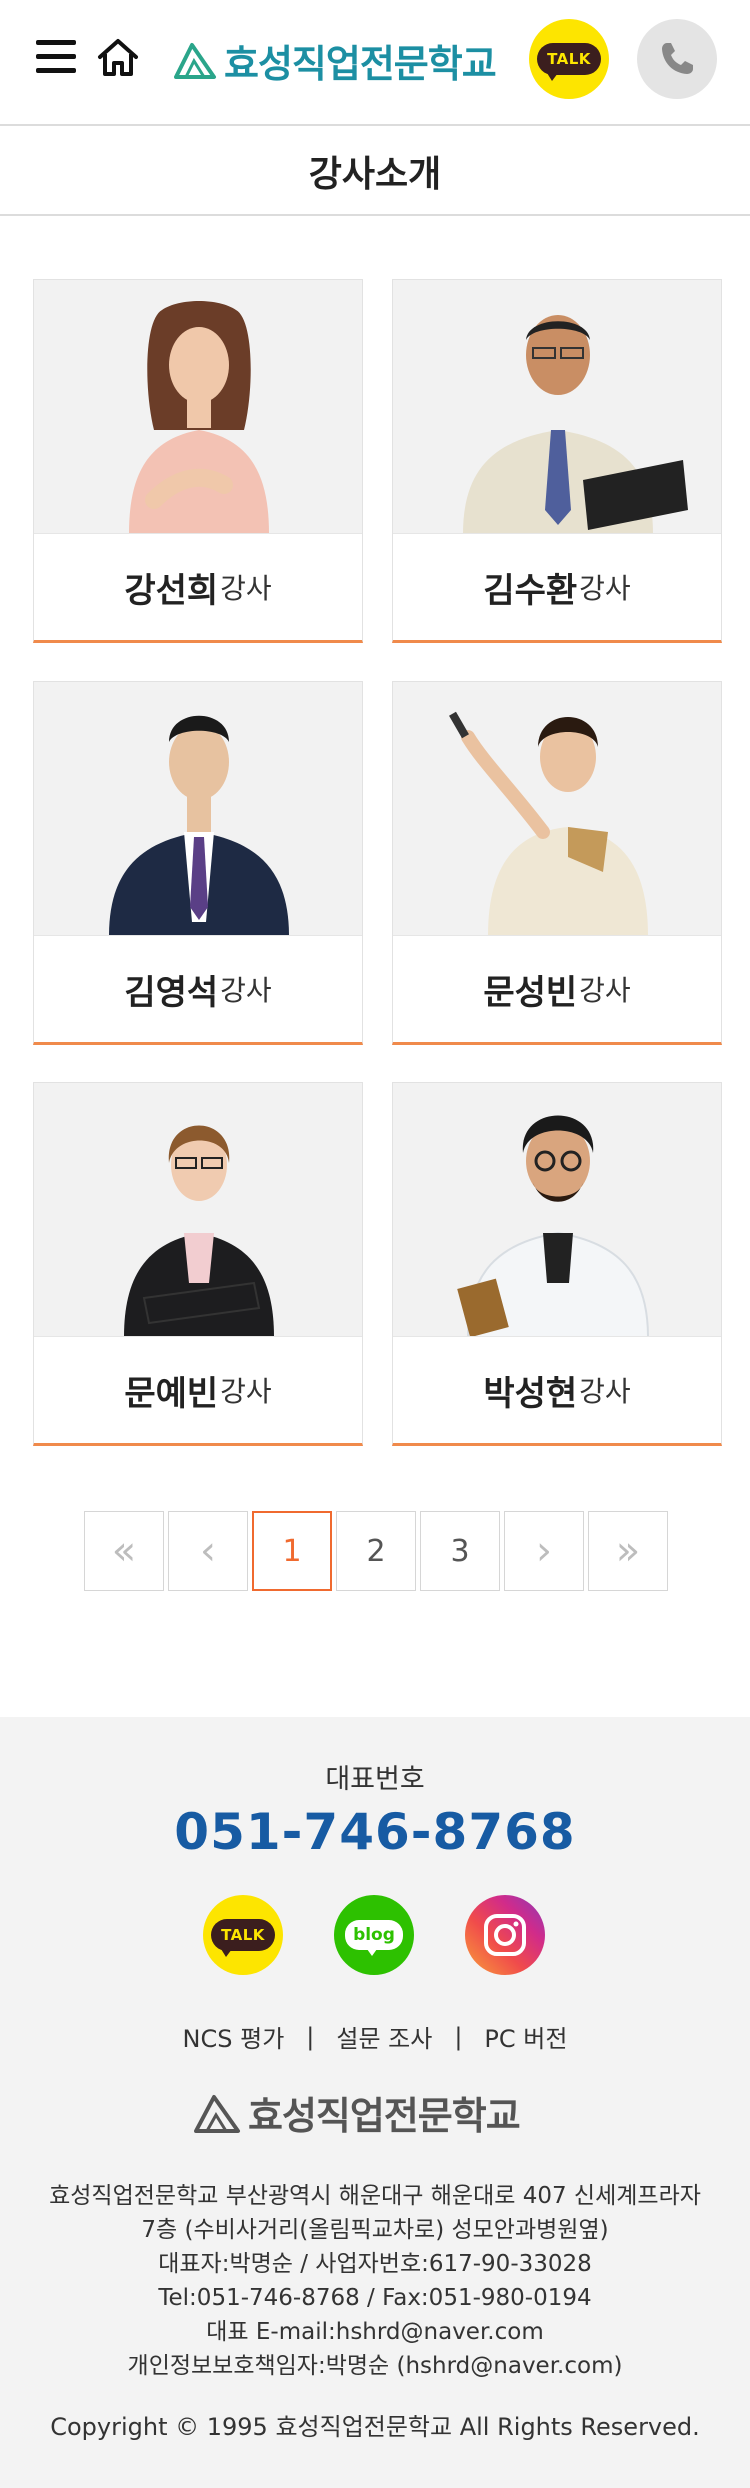 The width and height of the screenshot is (750, 2488). I want to click on instructor-name: 김영석, so click(171, 992).